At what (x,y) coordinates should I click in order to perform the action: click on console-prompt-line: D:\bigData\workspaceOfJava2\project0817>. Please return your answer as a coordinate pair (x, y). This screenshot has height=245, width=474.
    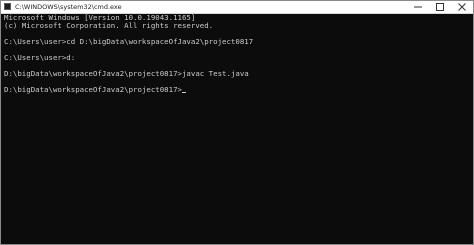
    Looking at the image, I should click on (234, 90).